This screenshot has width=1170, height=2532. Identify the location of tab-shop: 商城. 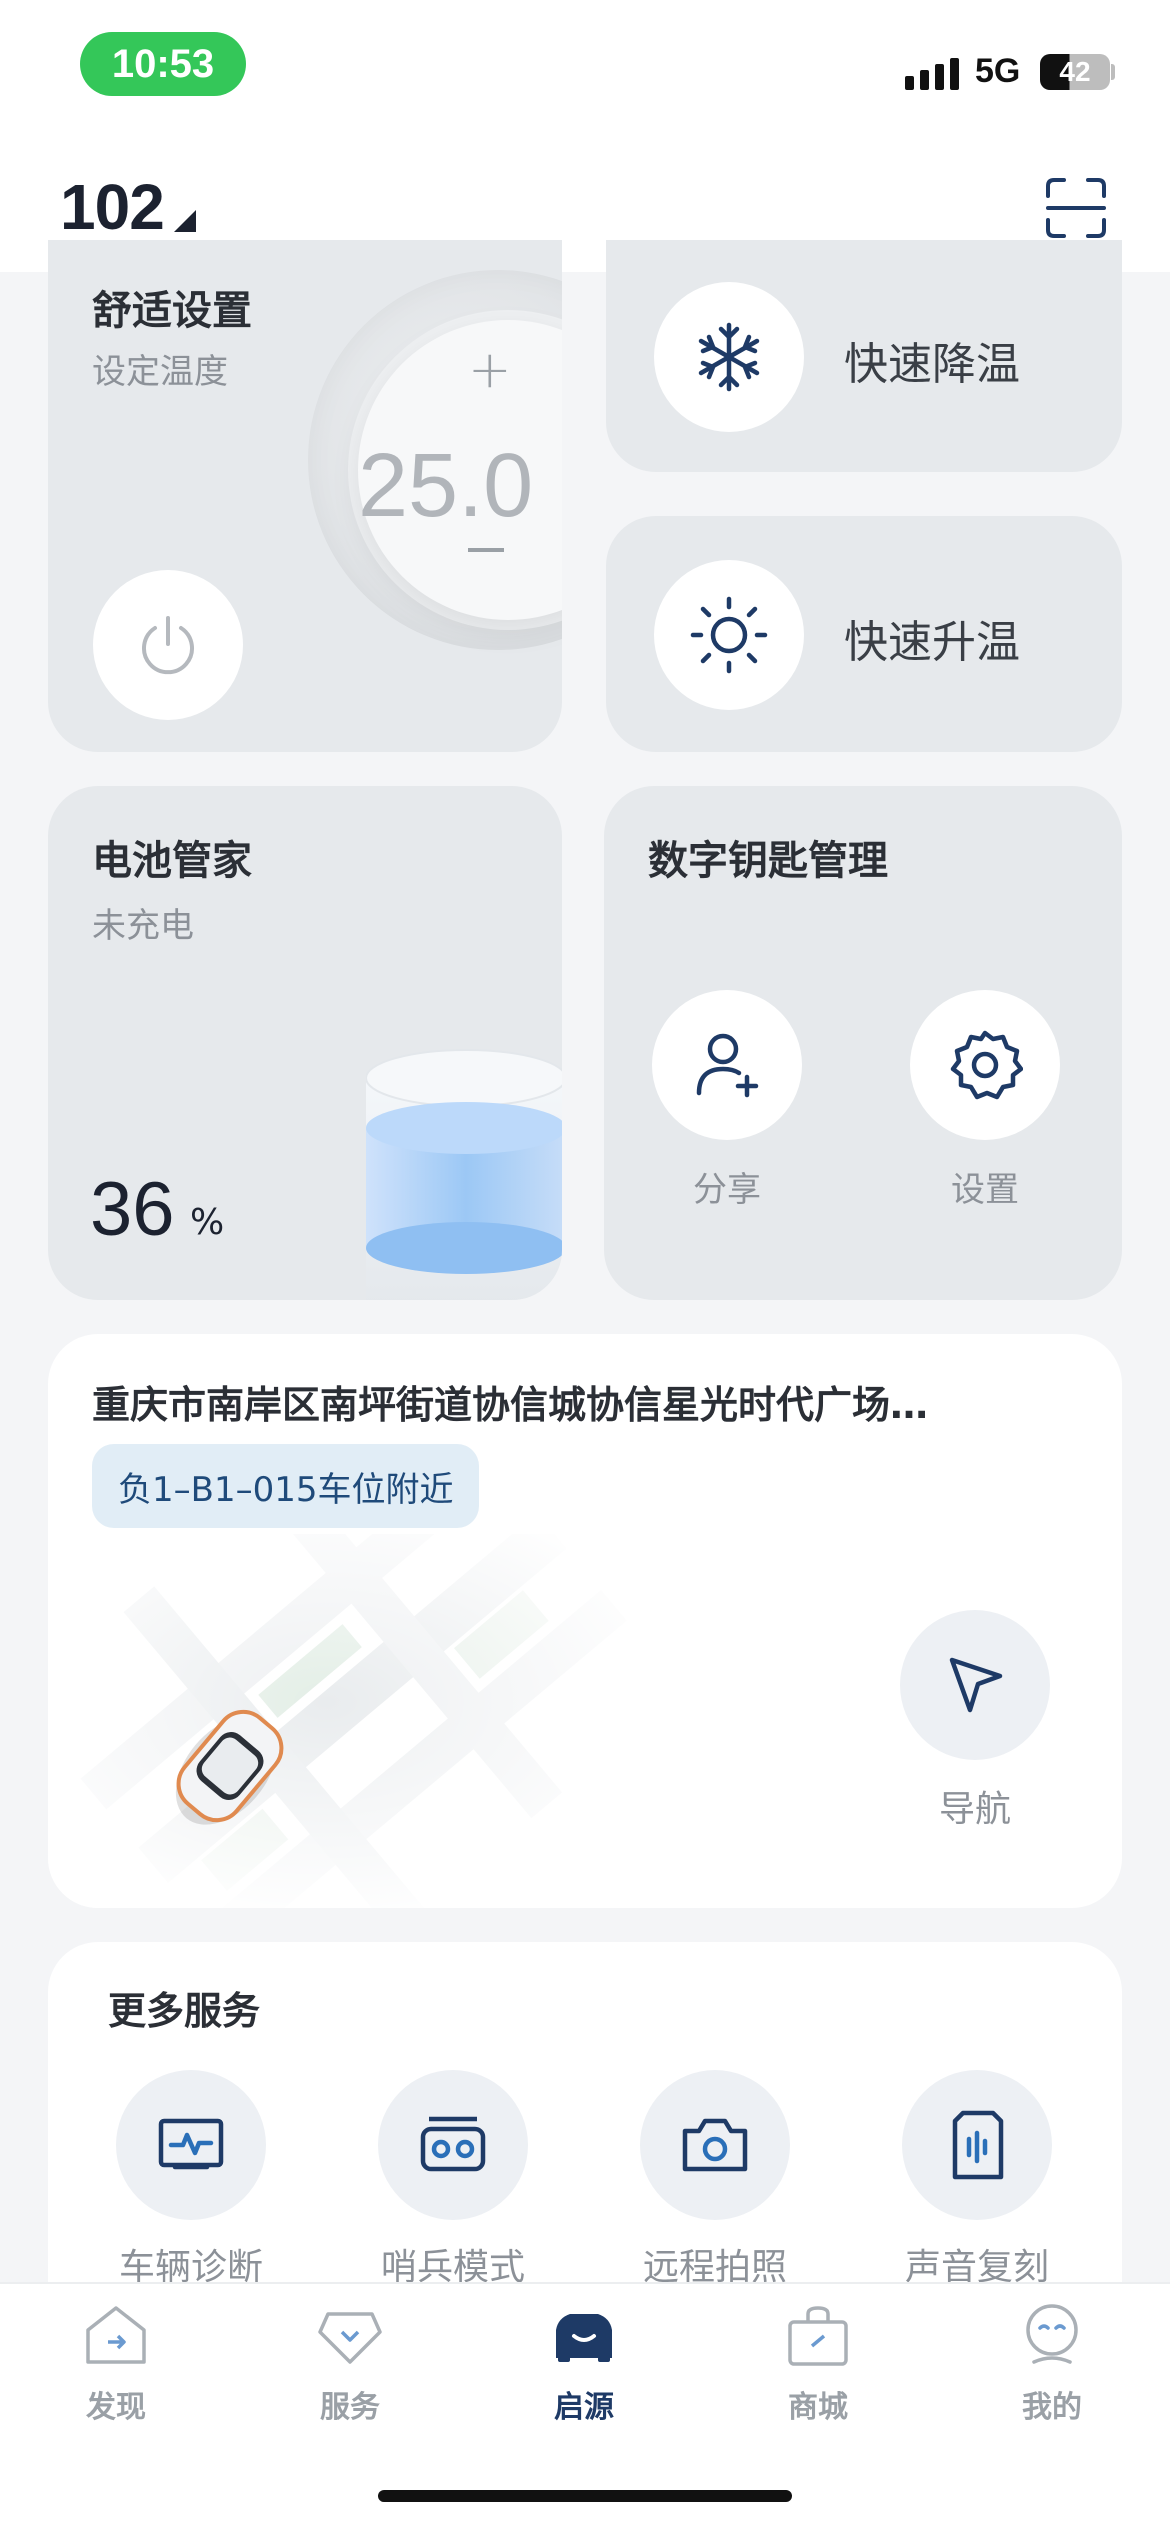
(818, 2363).